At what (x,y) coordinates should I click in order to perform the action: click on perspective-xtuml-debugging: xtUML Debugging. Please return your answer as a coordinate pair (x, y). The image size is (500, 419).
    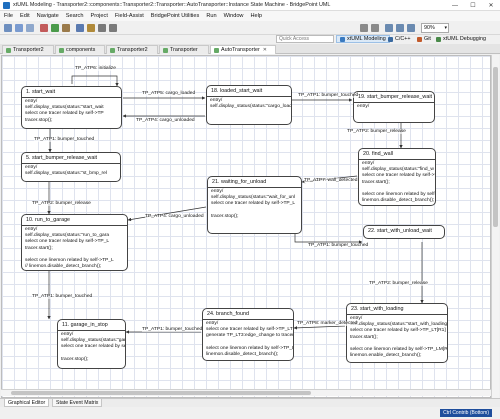
    Looking at the image, I should click on (461, 39).